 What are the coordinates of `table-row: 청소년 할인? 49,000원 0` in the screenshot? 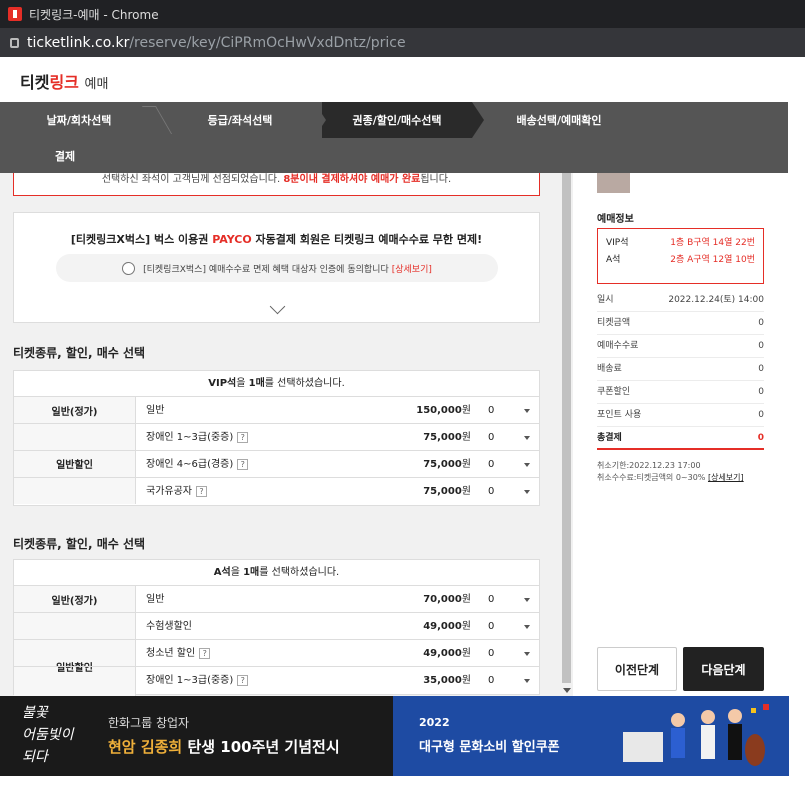 It's located at (276, 653).